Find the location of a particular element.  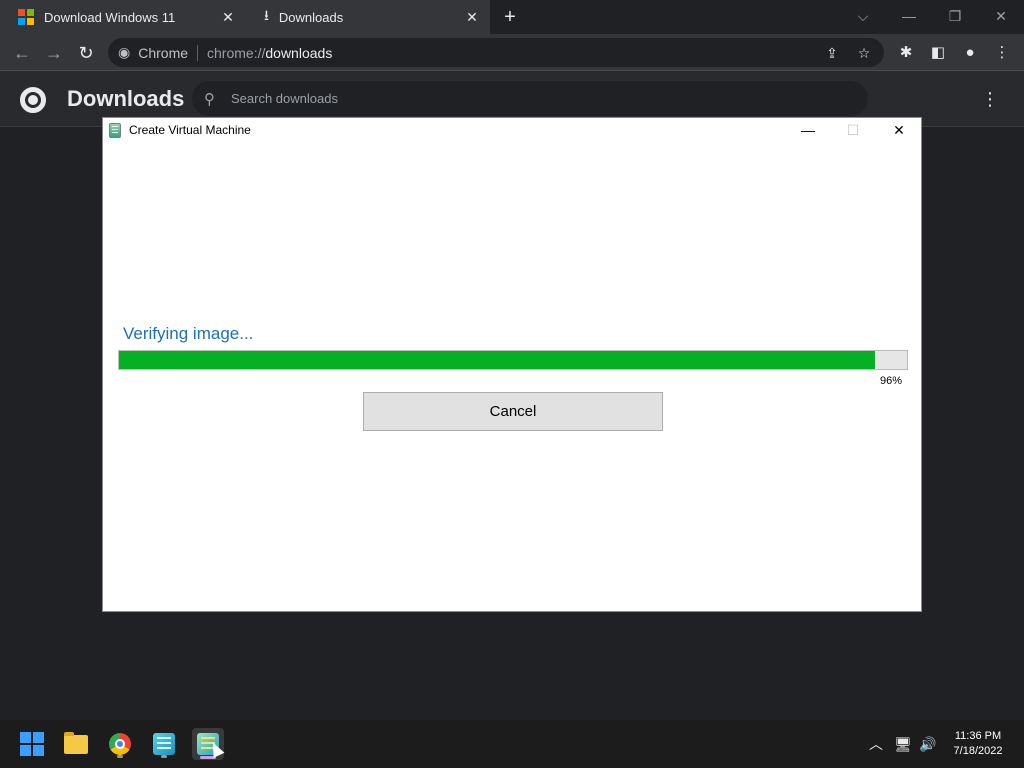

address-bar: ◉ Chrome chrome:// downloads ⇪ ☆ is located at coordinates (496, 52).